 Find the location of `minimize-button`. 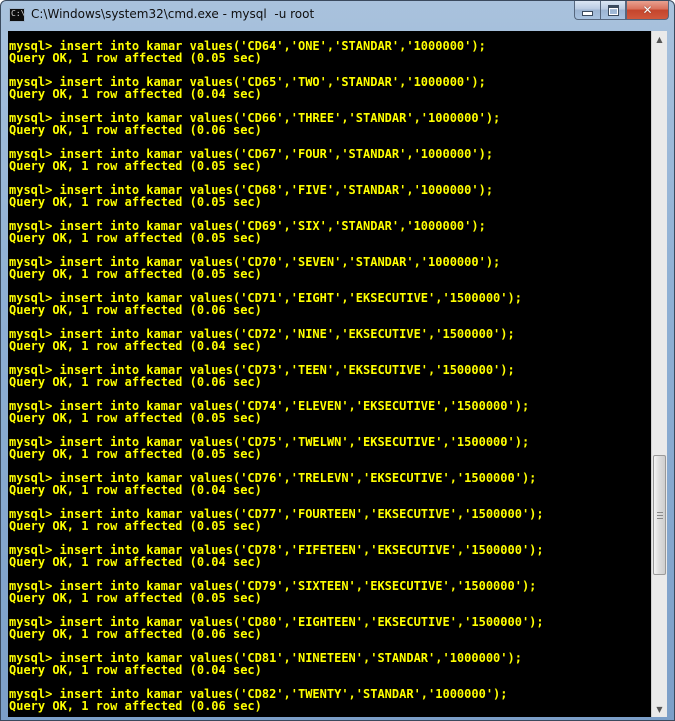

minimize-button is located at coordinates (587, 10).